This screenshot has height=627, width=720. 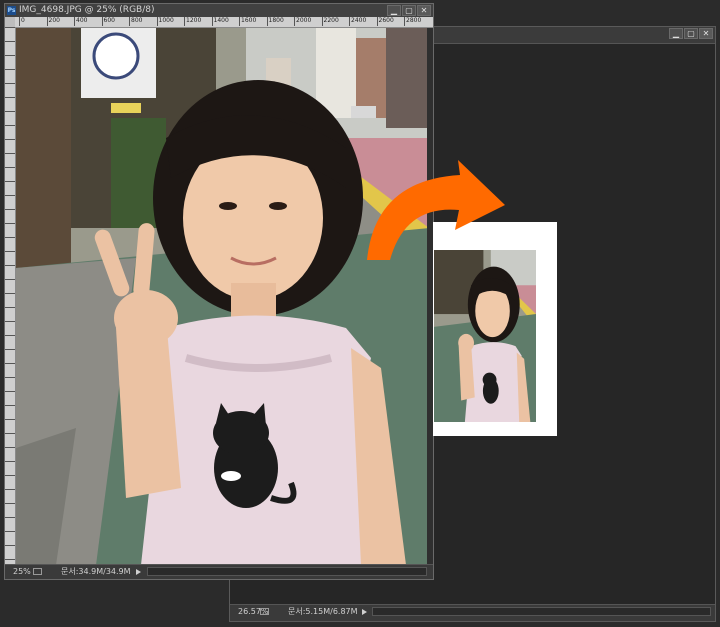 I want to click on front-status-bar: 25% 문서:34.9M/34.9M, so click(x=219, y=571).